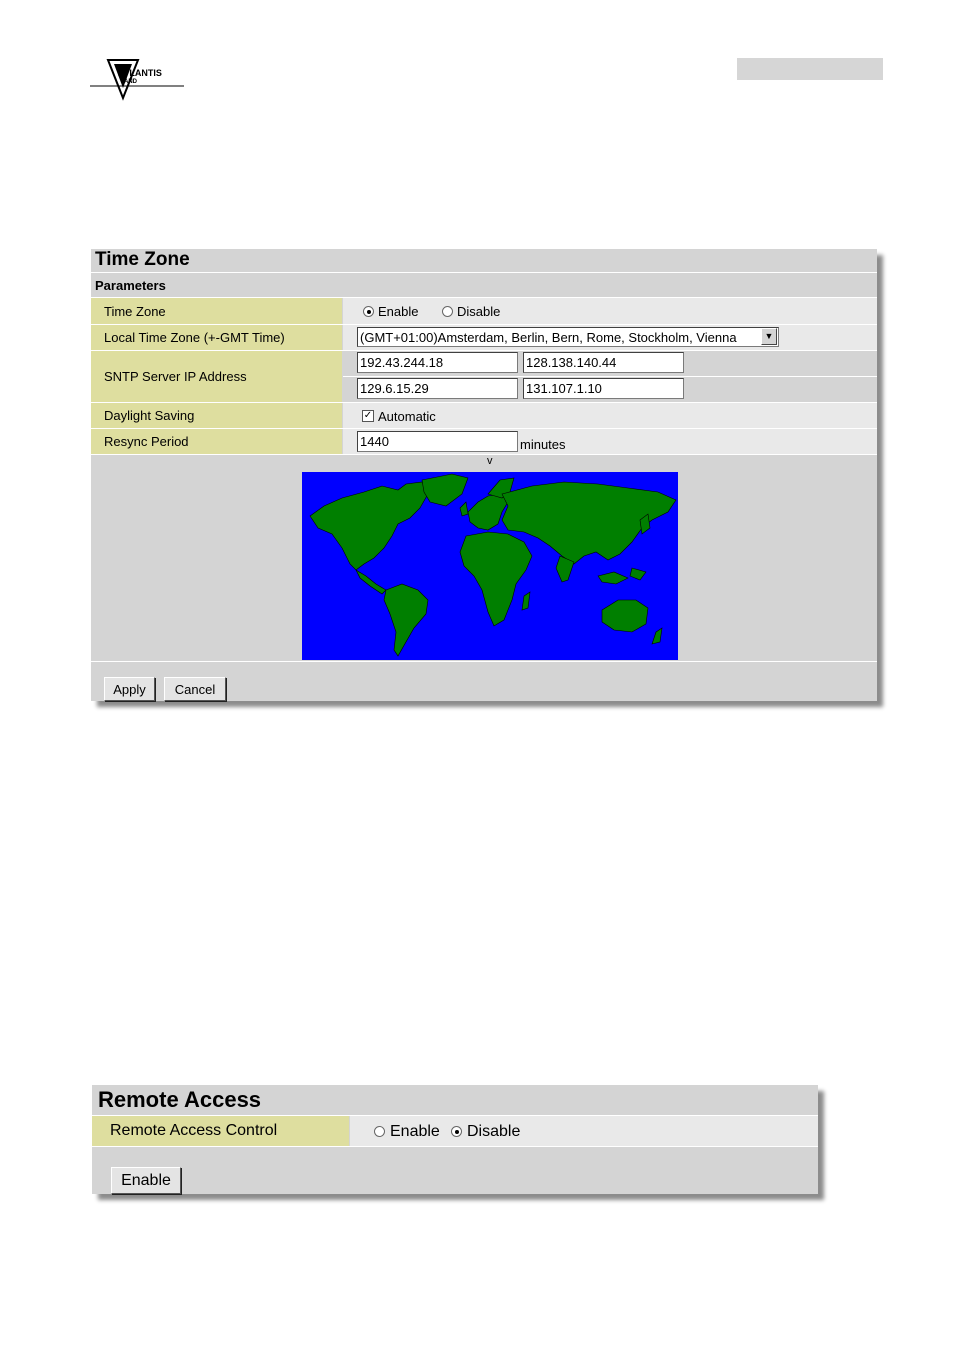 The image size is (954, 1350). I want to click on header-gray-bar, so click(810, 69).